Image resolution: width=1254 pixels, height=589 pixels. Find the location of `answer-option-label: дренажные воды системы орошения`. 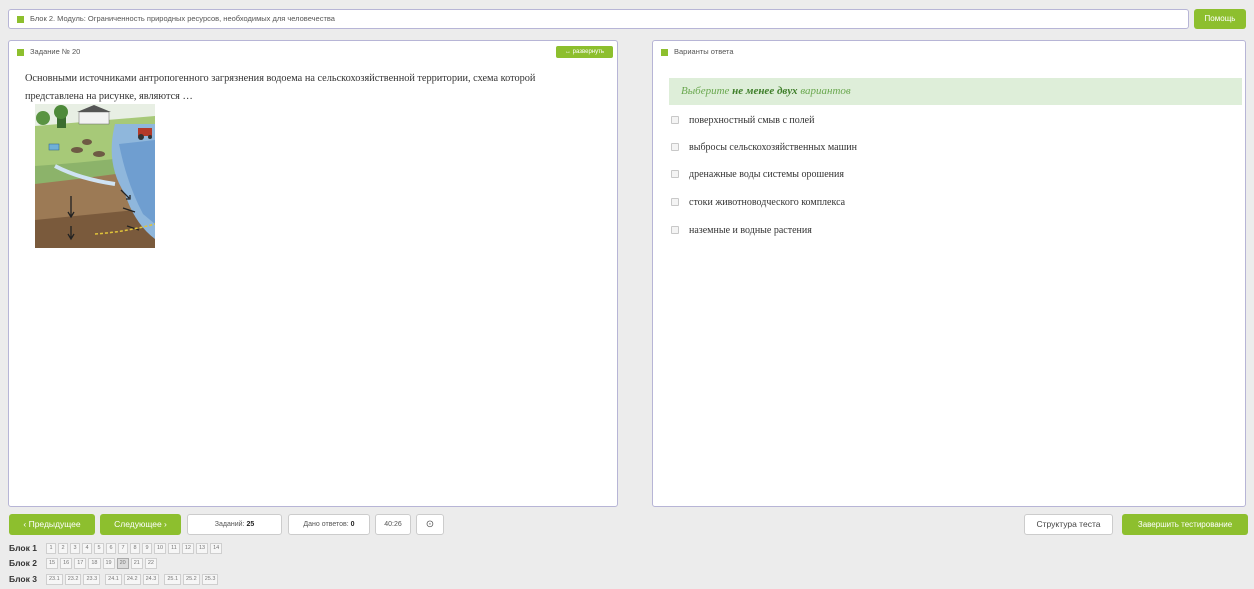

answer-option-label: дренажные воды системы орошения is located at coordinates (766, 174).